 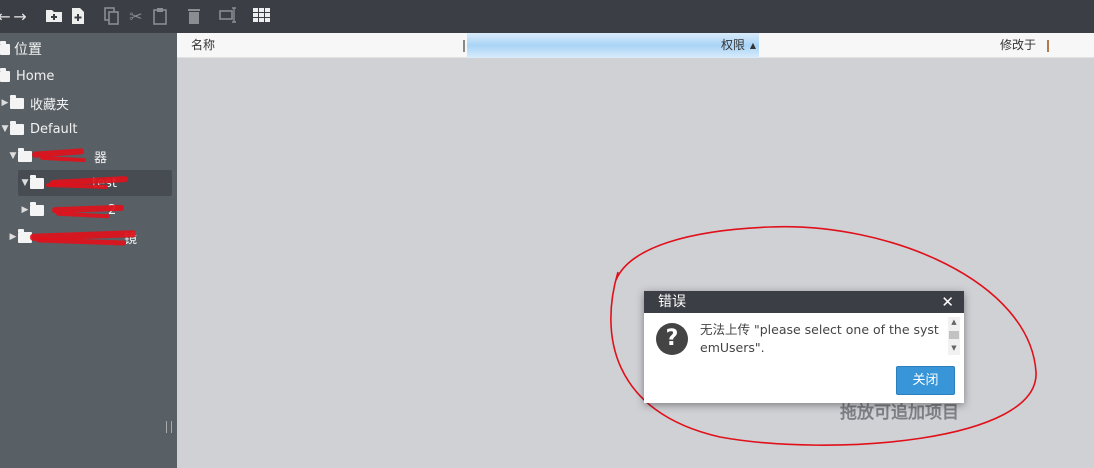 I want to click on sort-ascending-icon: ▲, so click(x=752, y=45).